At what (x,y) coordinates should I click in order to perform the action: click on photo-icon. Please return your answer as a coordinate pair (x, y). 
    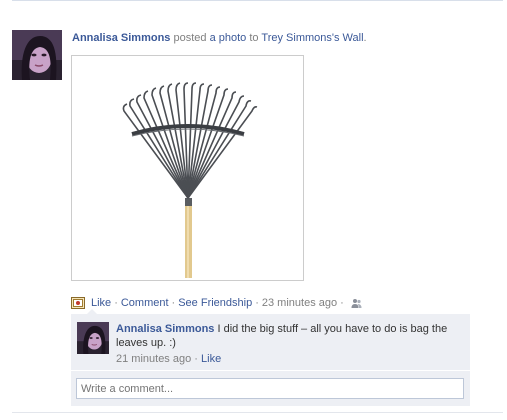
    Looking at the image, I should click on (78, 303).